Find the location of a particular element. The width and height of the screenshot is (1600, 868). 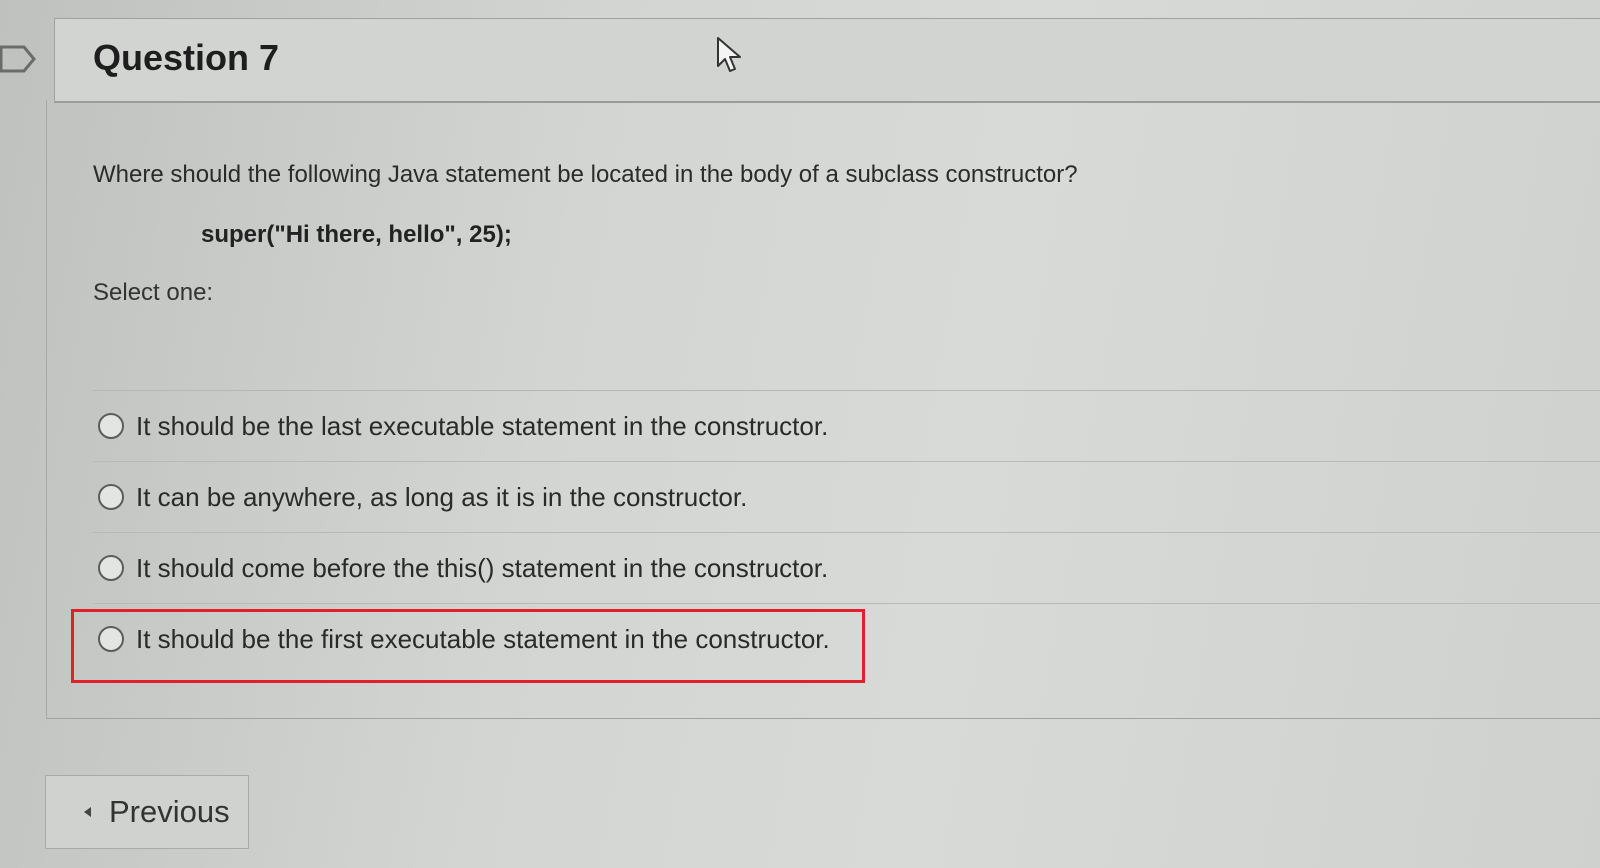

question-header: Question 7 is located at coordinates (827, 60).